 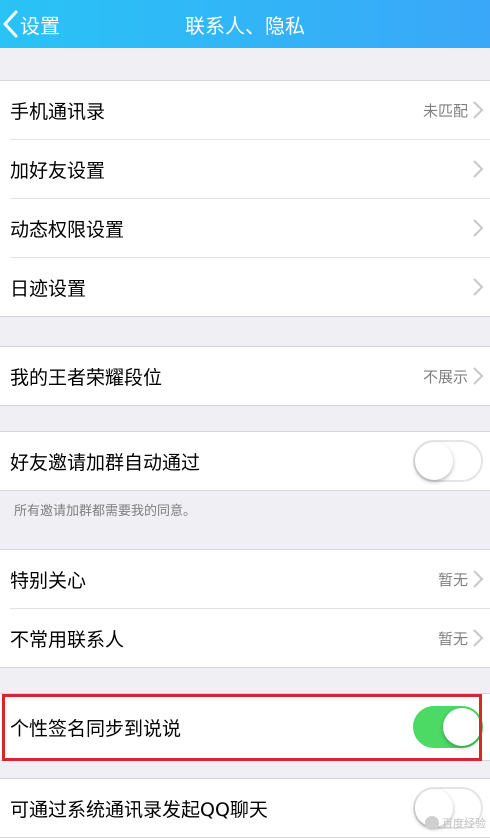 What do you see at coordinates (464, 823) in the screenshot?
I see `watermark-text: 百度经验` at bounding box center [464, 823].